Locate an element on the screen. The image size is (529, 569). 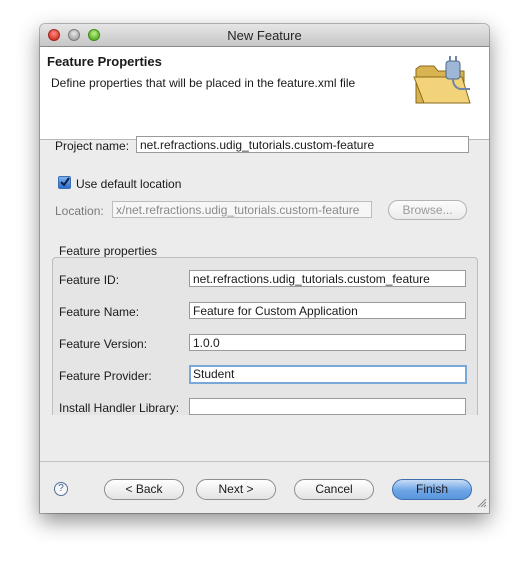
resize-grip-icon is located at coordinates (481, 503).